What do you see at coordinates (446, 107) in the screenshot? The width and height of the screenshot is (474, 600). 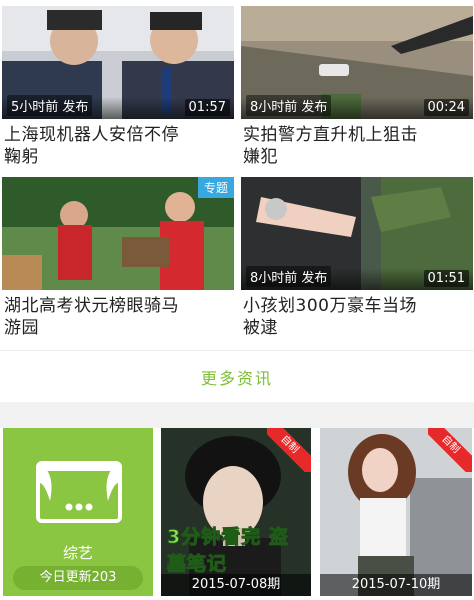 I see `video-duration: 00:24` at bounding box center [446, 107].